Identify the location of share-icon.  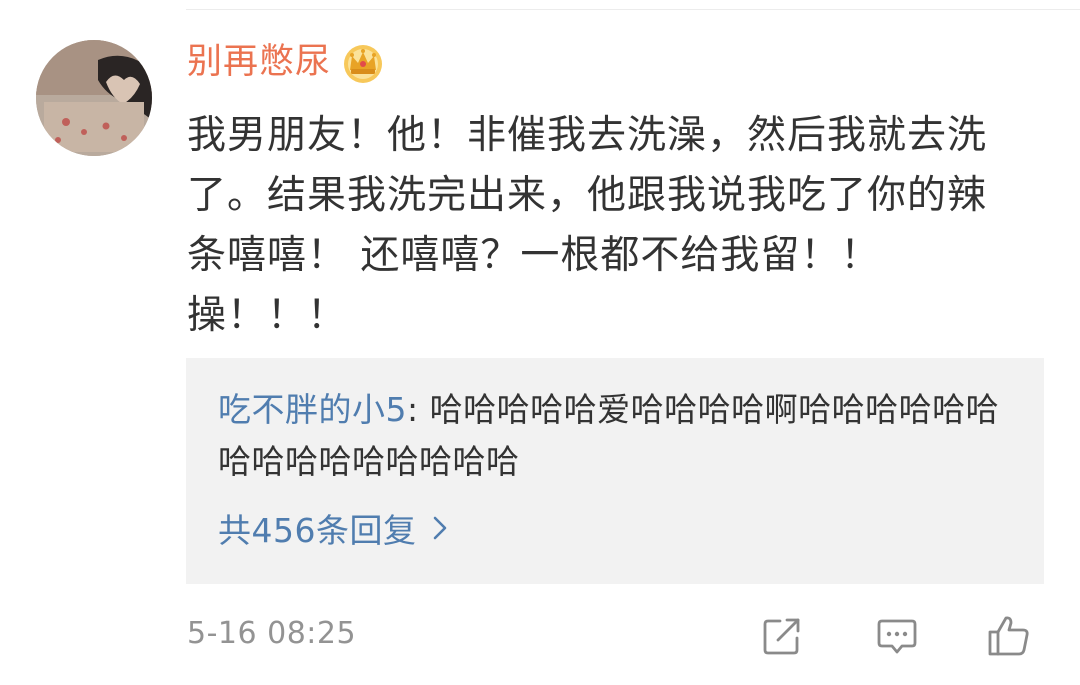
(781, 636).